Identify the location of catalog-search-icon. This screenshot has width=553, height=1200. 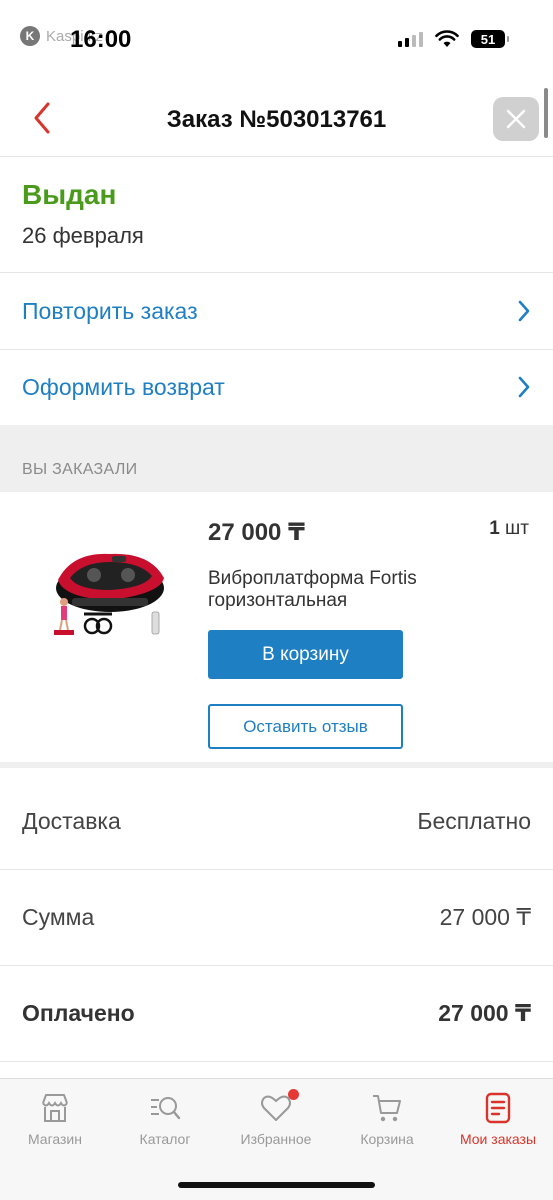
(166, 1108).